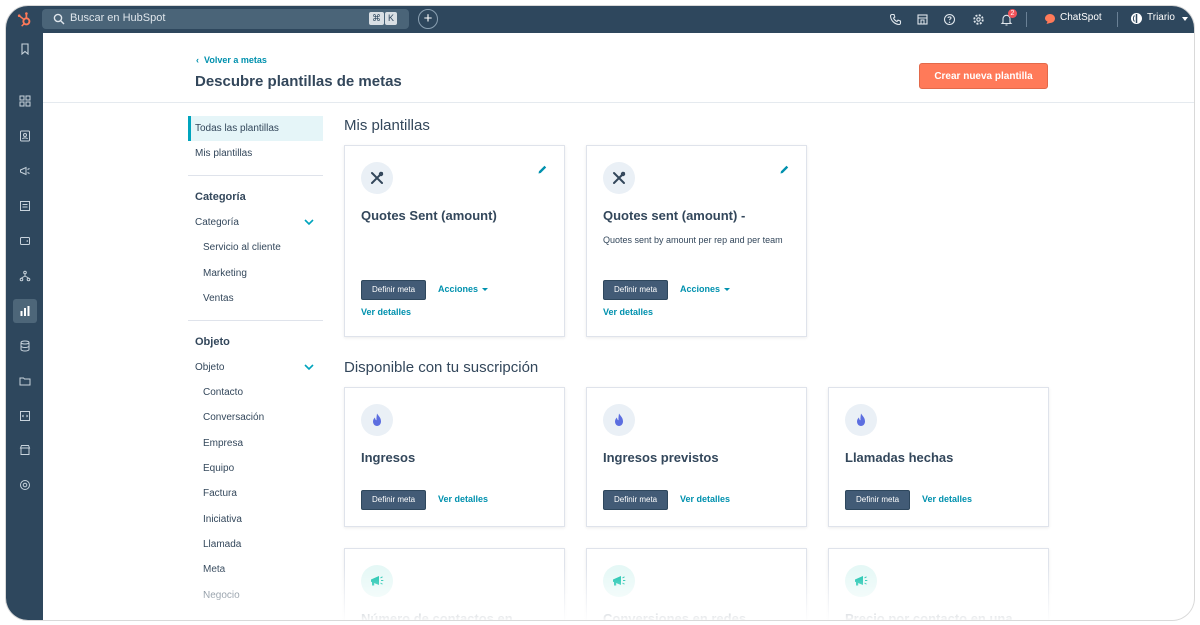 The image size is (1200, 625). Describe the element at coordinates (661, 457) in the screenshot. I see `card-title: Ingresos previstos` at that location.